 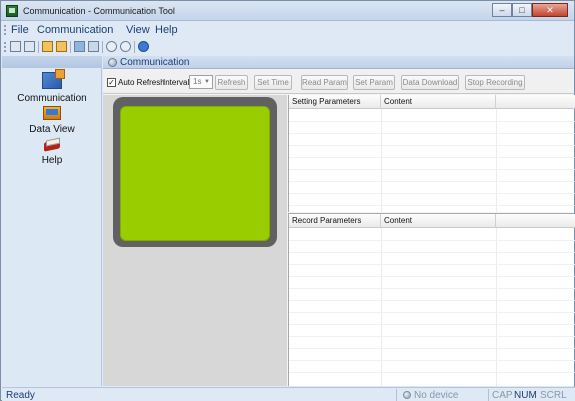 What do you see at coordinates (141, 82) in the screenshot?
I see `auto-refresh-label: Auto Refresh` at bounding box center [141, 82].